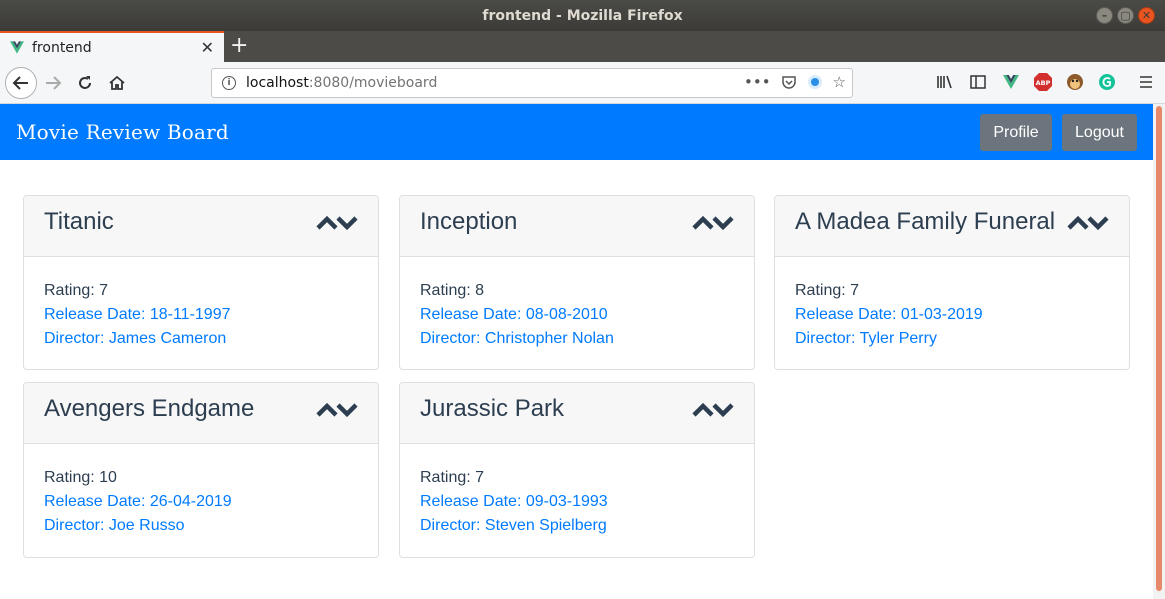 This screenshot has width=1165, height=599. I want to click on brand-title: Movie Review Board, so click(122, 132).